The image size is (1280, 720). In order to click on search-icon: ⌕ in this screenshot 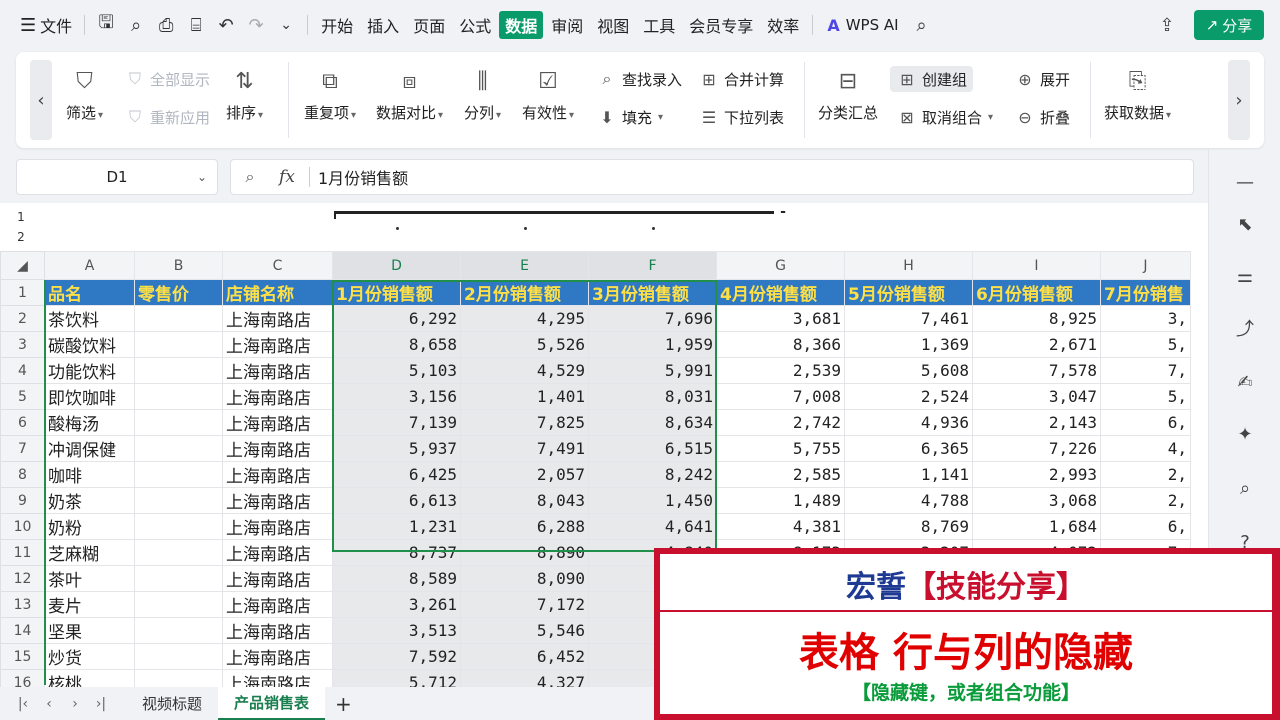, I will do `click(922, 25)`.